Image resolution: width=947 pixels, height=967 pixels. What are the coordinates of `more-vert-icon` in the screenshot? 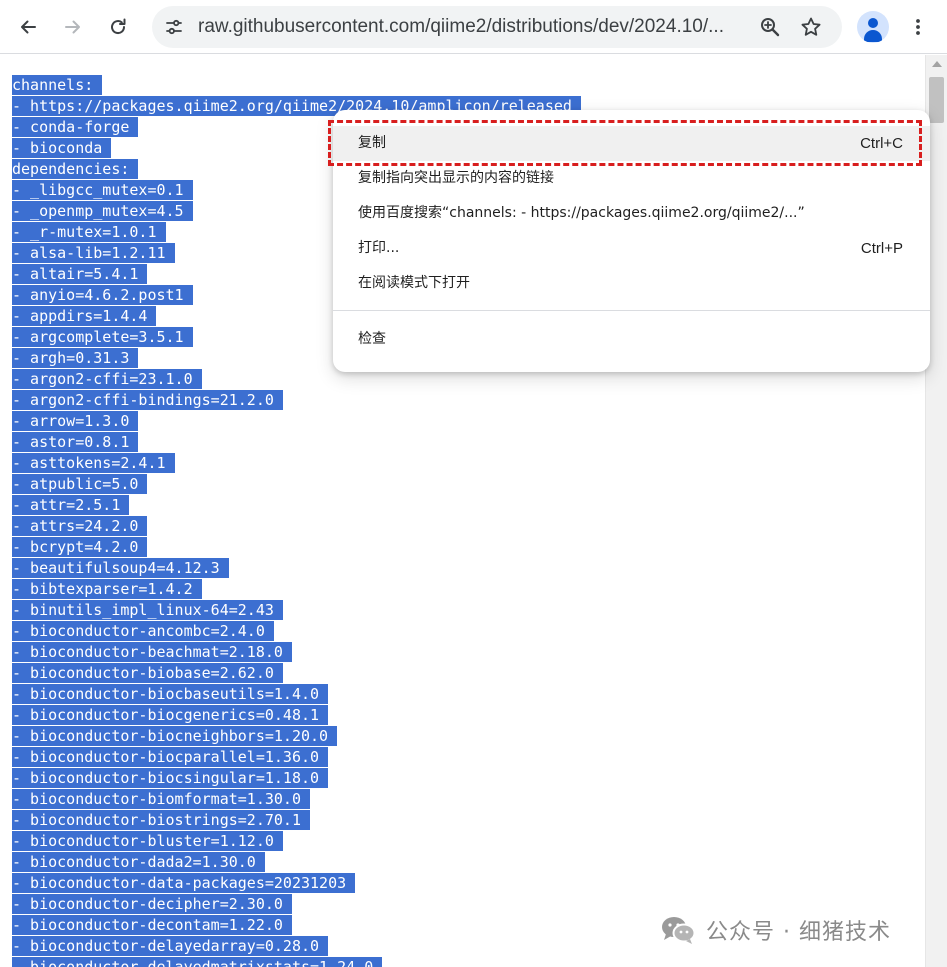 It's located at (918, 27).